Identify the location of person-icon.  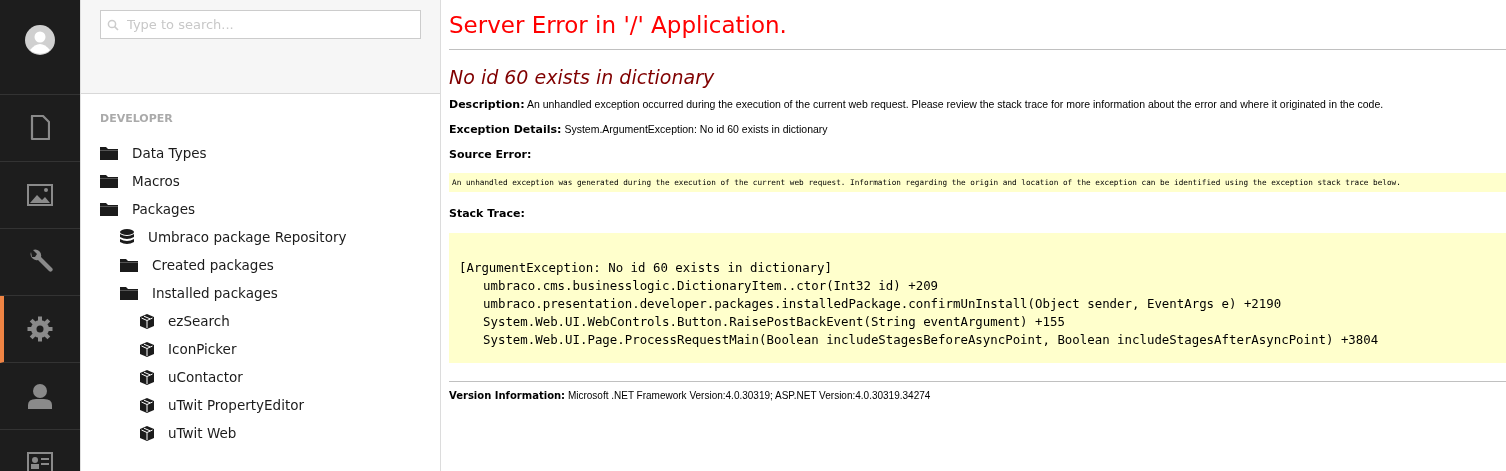
(40, 396).